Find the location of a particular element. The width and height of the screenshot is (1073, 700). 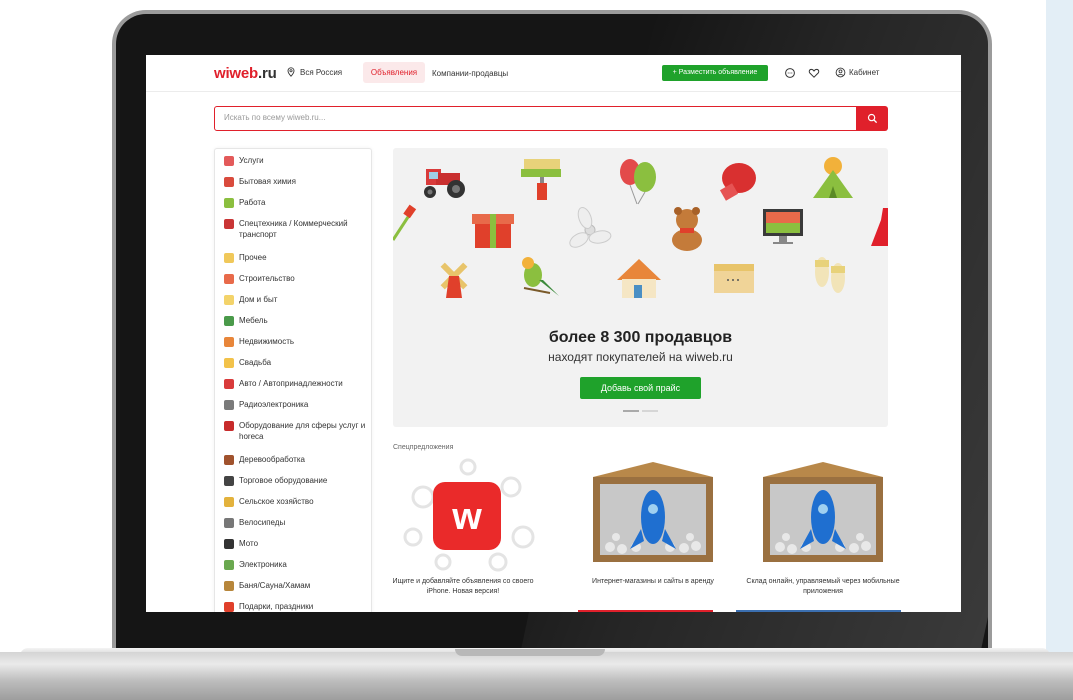

specials-title: Спецпредложения is located at coordinates (423, 447).